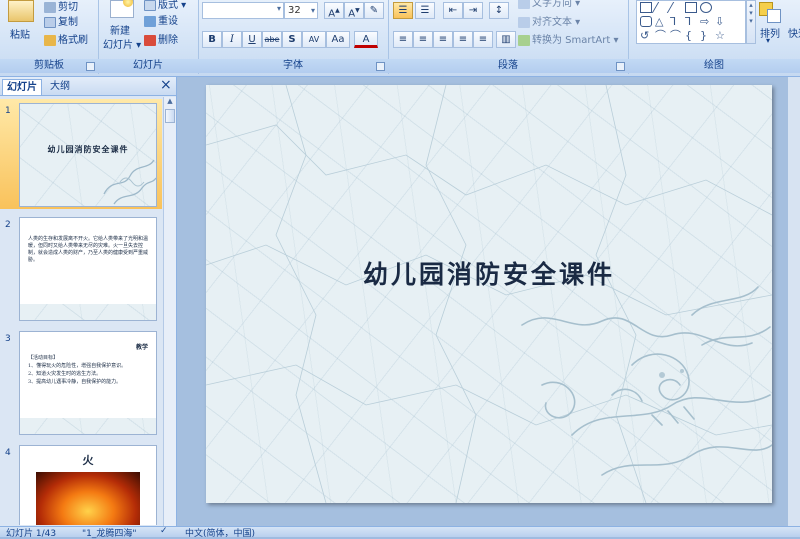  I want to click on align-left-icon: ≡, so click(403, 39).